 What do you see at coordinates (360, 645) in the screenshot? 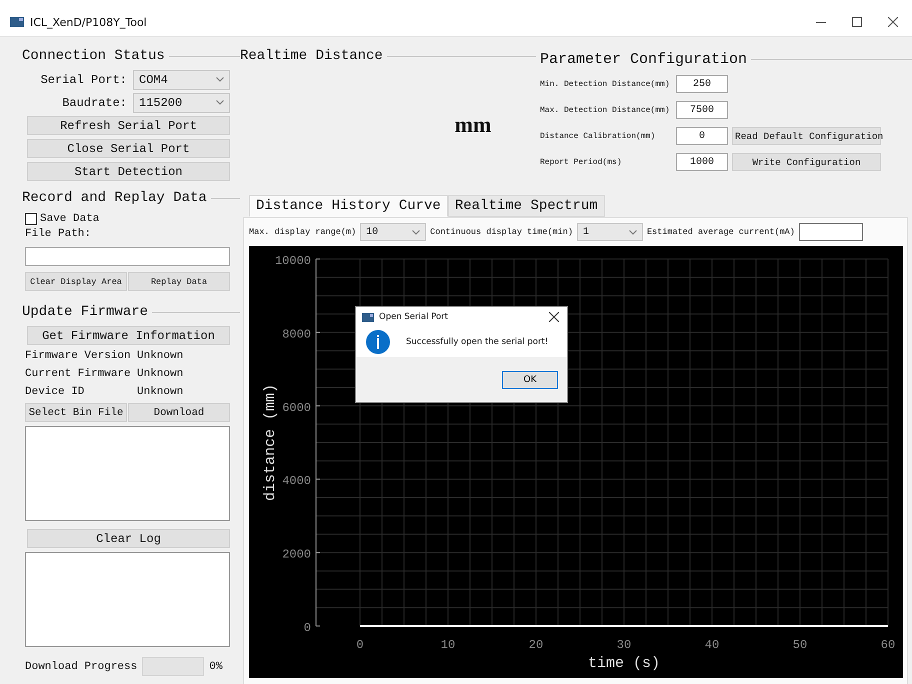
I see `x-tick-label: 0` at bounding box center [360, 645].